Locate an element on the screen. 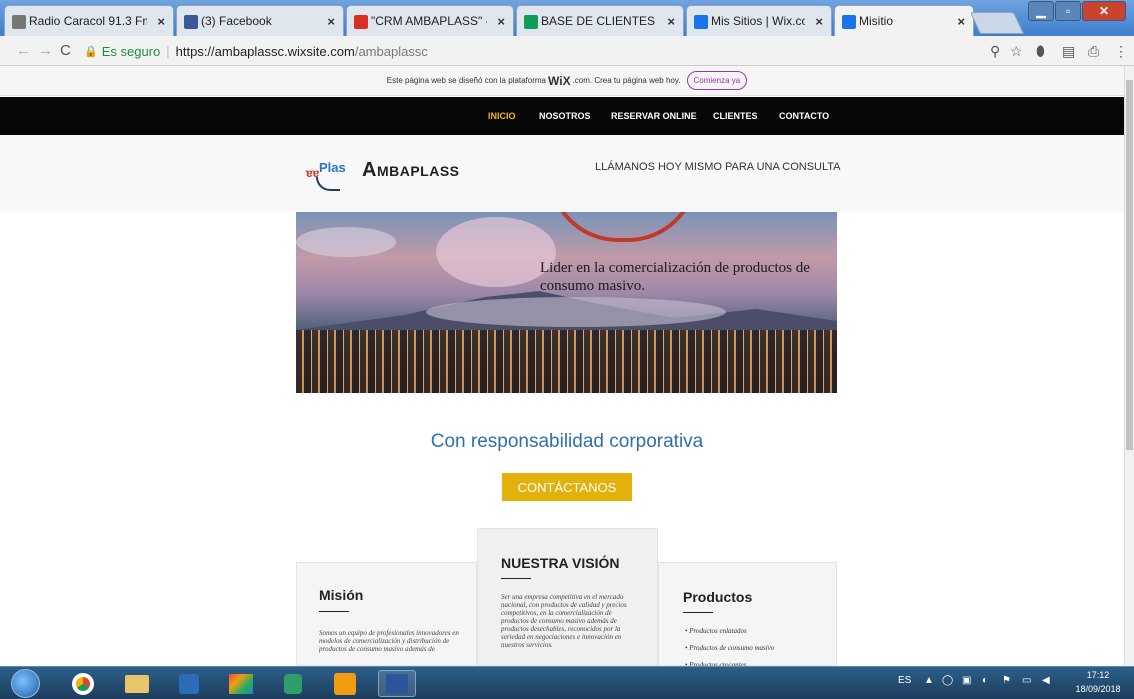  reload-icon: C is located at coordinates (65, 50).